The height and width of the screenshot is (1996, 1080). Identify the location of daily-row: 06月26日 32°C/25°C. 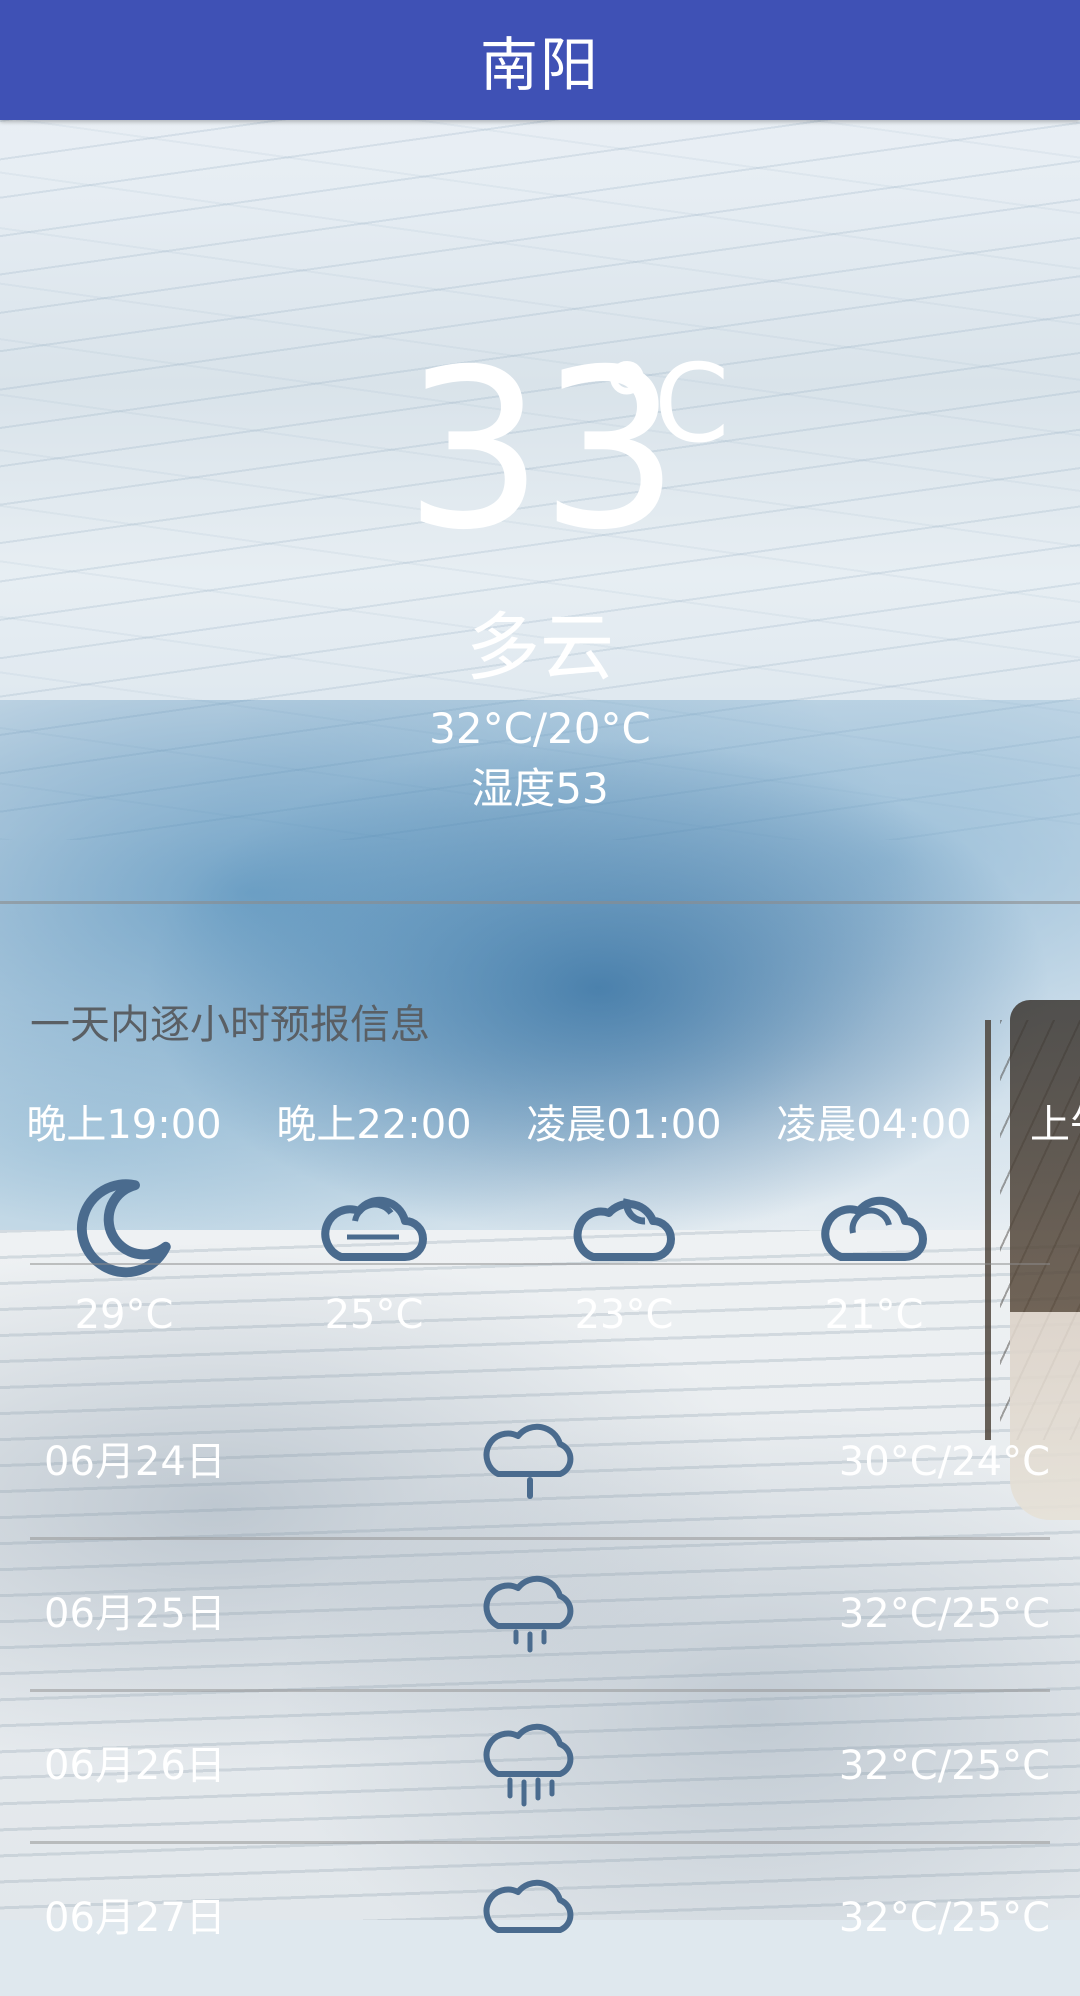
(540, 1768).